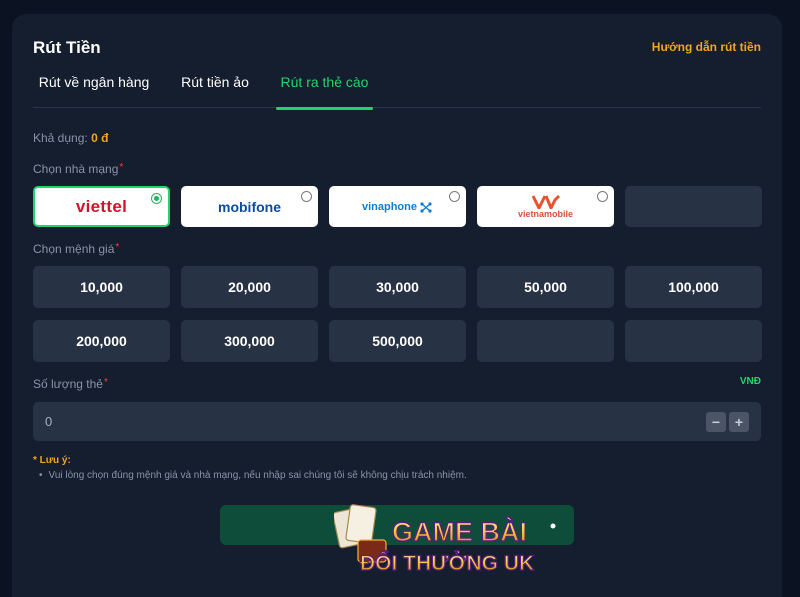 The image size is (800, 597). What do you see at coordinates (602, 196) in the screenshot?
I see `radio-vietnamobile` at bounding box center [602, 196].